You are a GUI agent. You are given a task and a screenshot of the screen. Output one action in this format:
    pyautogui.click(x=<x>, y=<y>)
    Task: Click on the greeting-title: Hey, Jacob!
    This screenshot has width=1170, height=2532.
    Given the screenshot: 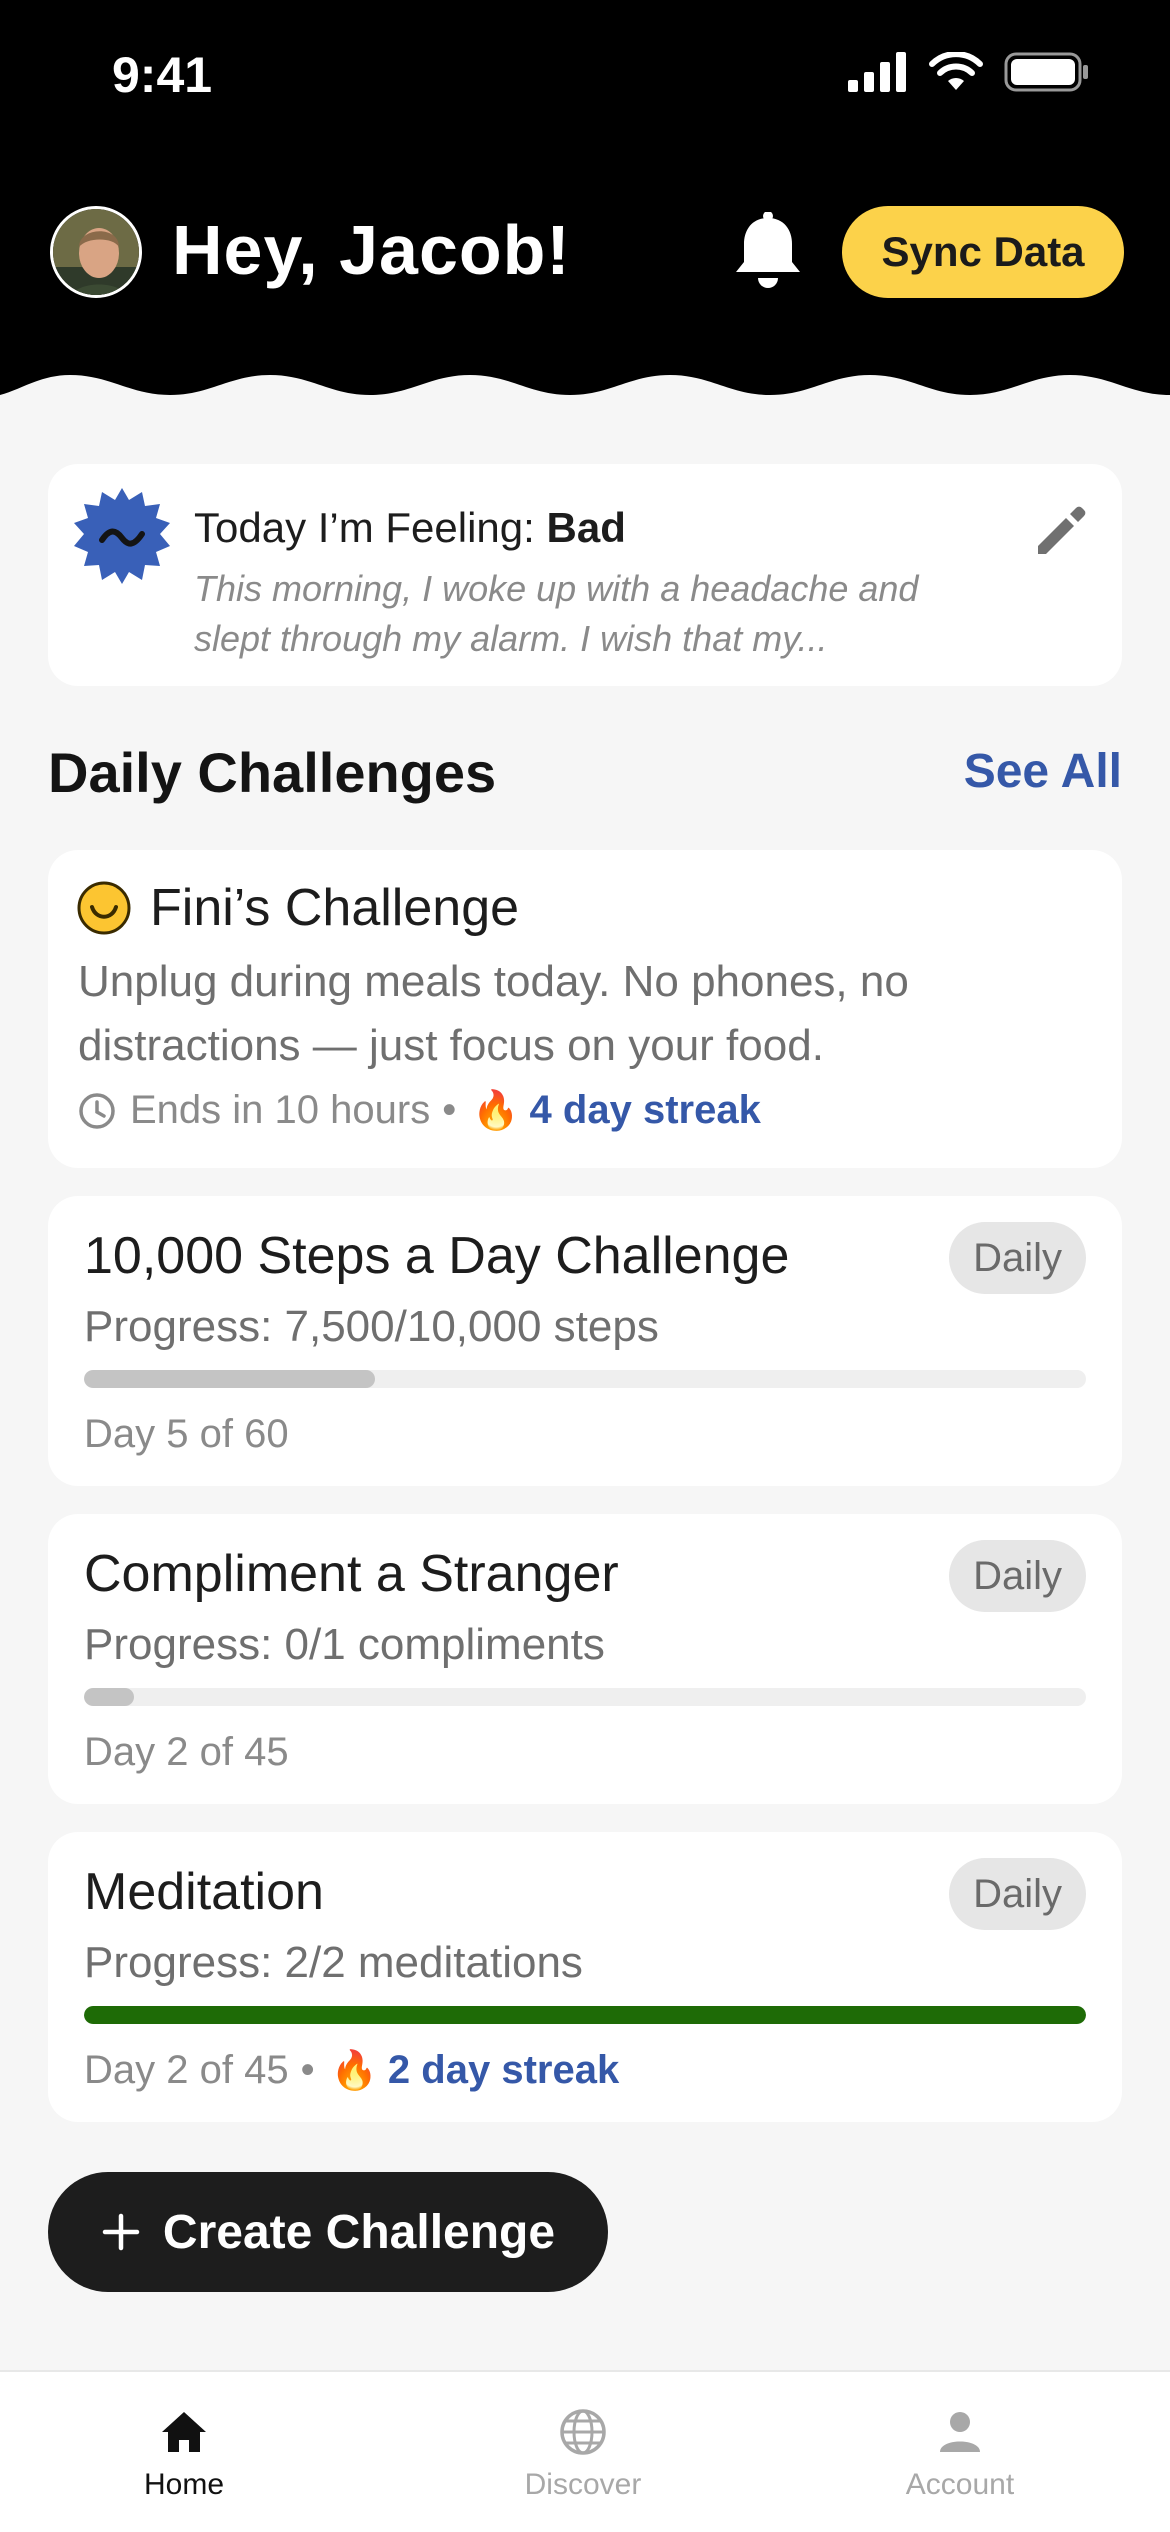 What is the action you would take?
    pyautogui.click(x=371, y=250)
    